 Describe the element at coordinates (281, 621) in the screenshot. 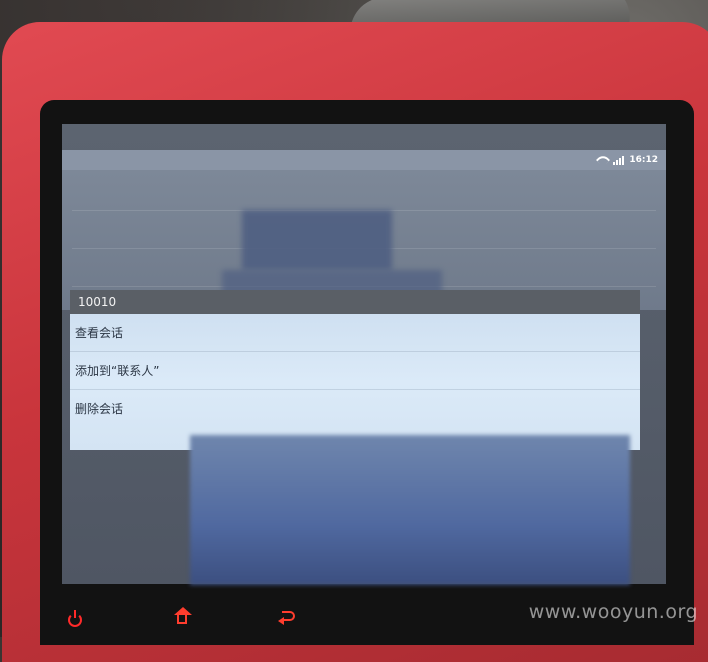

I see `back-icon-arrow` at that location.